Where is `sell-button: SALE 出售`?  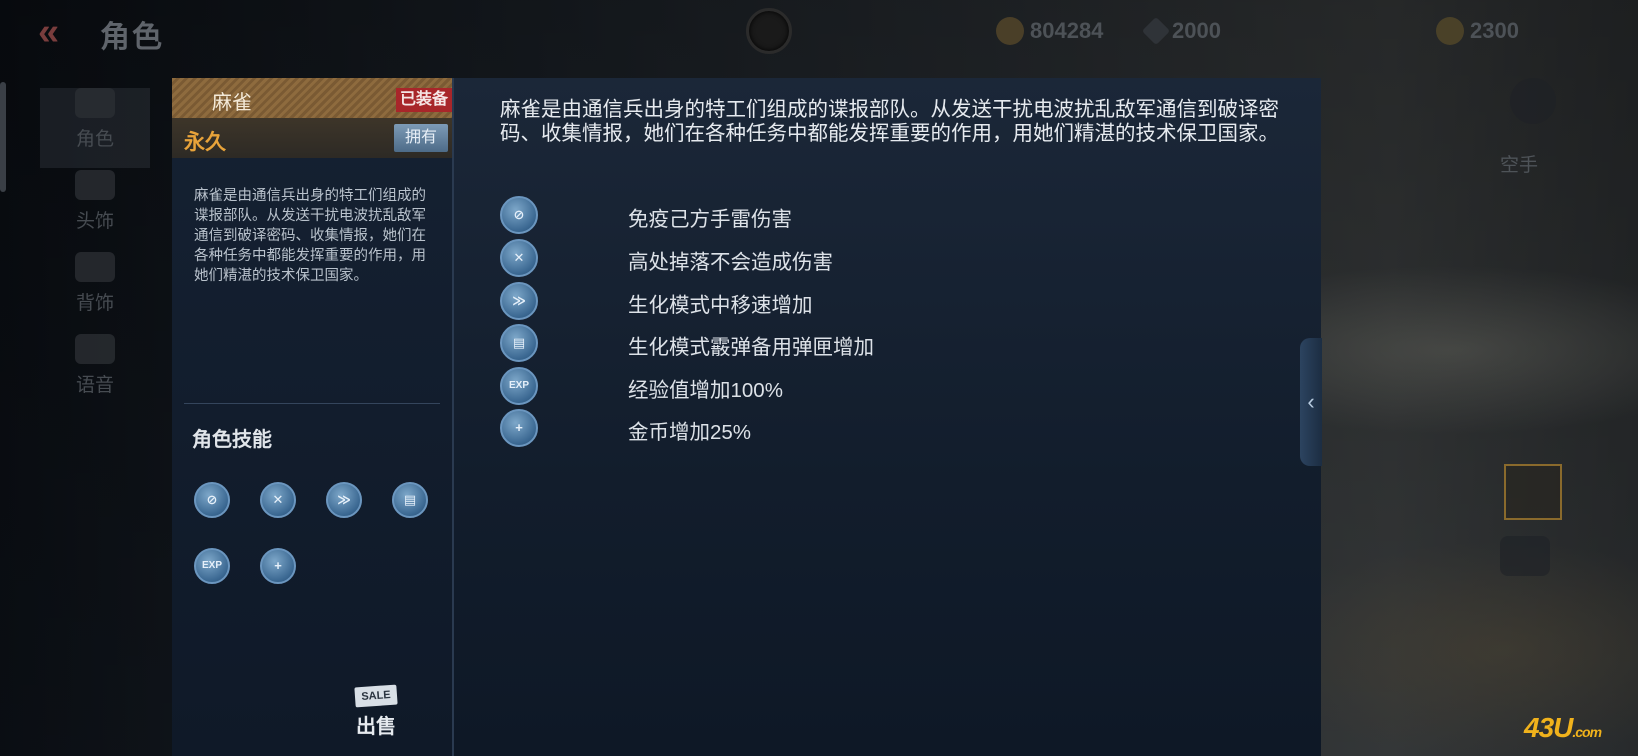
sell-button: SALE 出售 is located at coordinates (376, 708).